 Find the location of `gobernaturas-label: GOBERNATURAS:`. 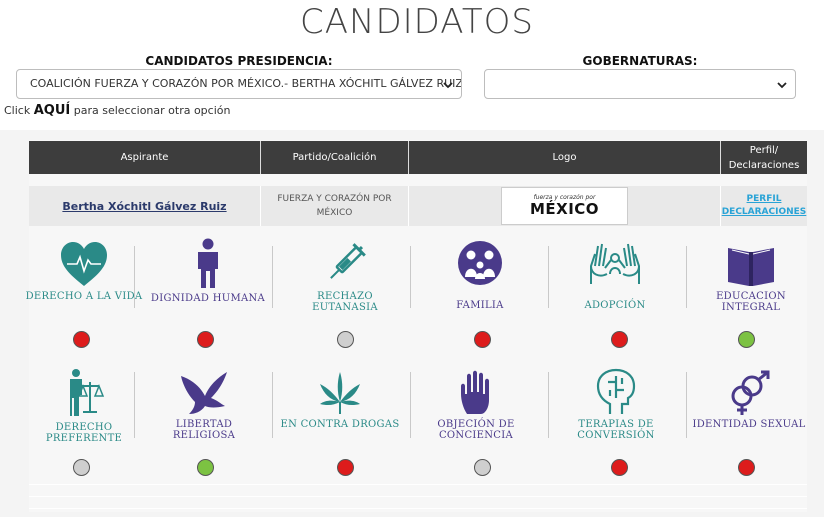

gobernaturas-label: GOBERNATURAS: is located at coordinates (640, 61).